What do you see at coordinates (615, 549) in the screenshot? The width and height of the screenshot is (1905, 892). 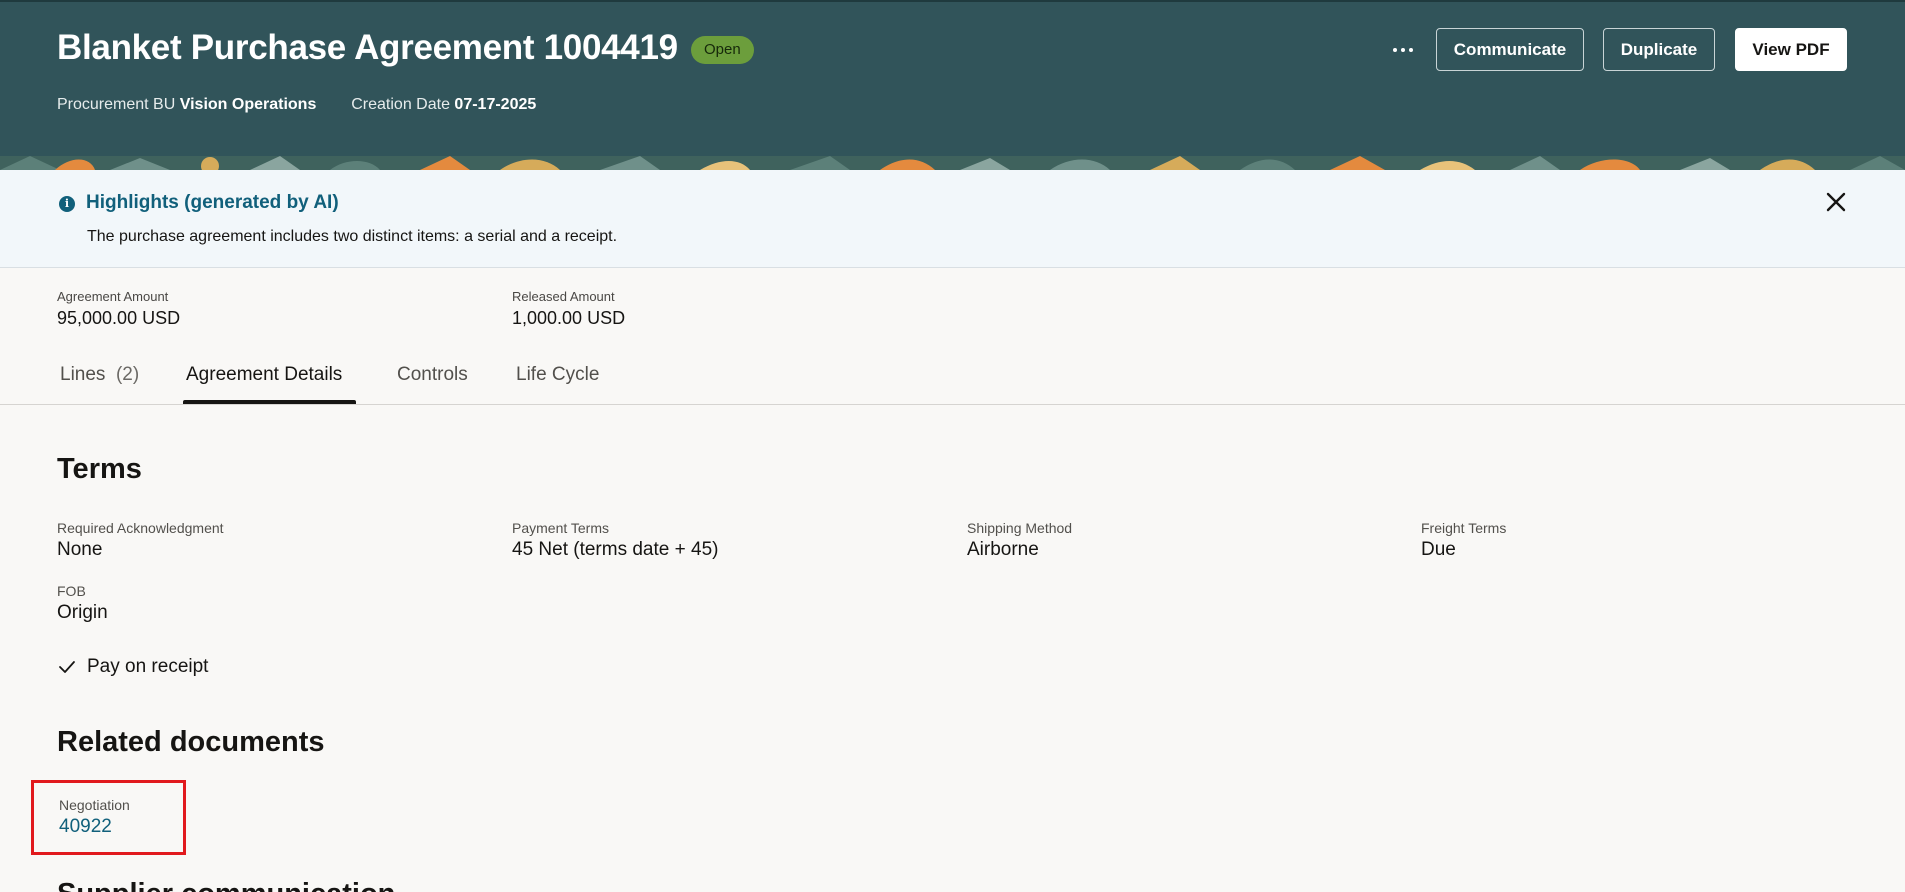 I see `field-value: 45 Net (terms date + 45)` at bounding box center [615, 549].